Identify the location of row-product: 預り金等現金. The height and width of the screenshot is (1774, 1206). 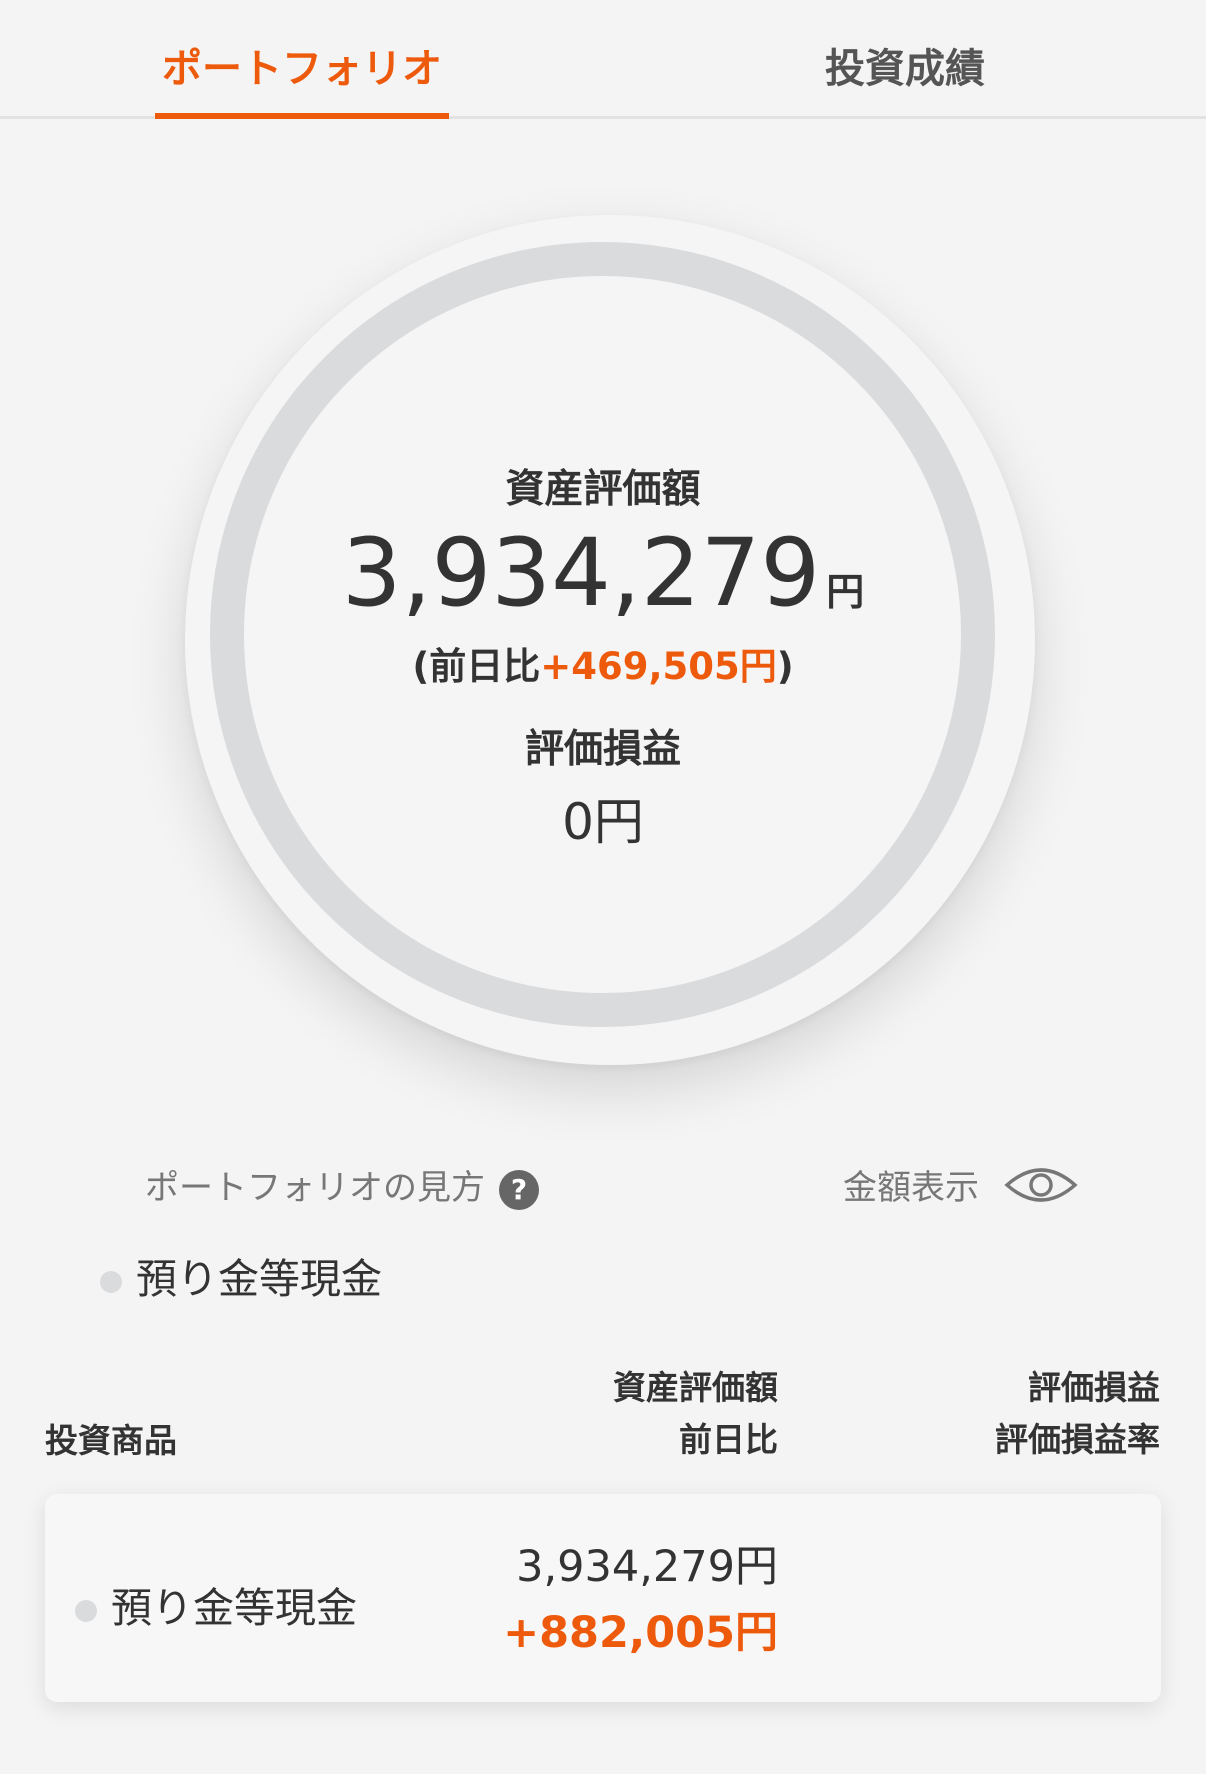
(216, 1604).